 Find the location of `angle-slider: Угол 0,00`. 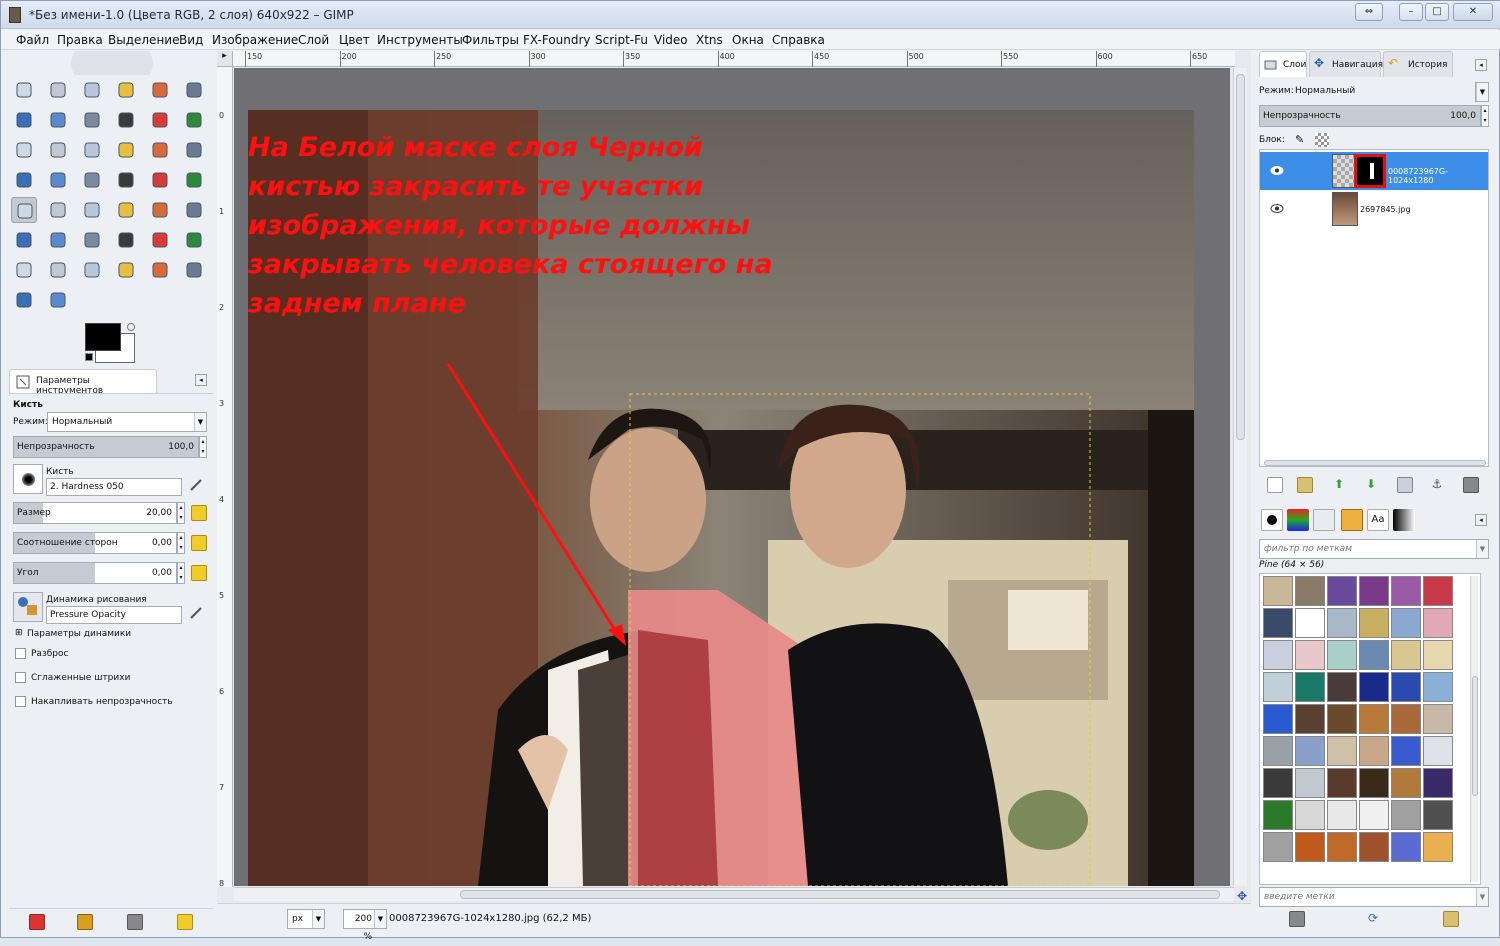

angle-slider: Угол 0,00 is located at coordinates (95, 573).